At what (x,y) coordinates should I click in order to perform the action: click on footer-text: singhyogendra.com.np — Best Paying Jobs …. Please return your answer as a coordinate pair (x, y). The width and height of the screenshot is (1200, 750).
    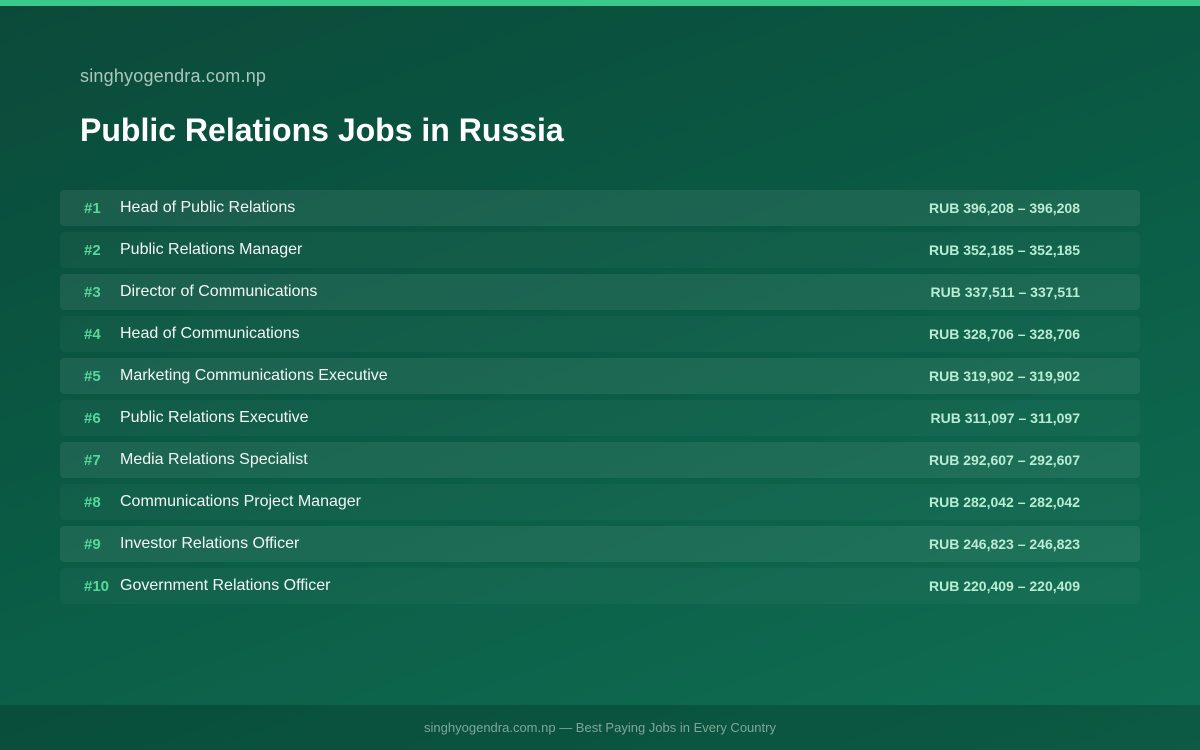
    Looking at the image, I should click on (600, 727).